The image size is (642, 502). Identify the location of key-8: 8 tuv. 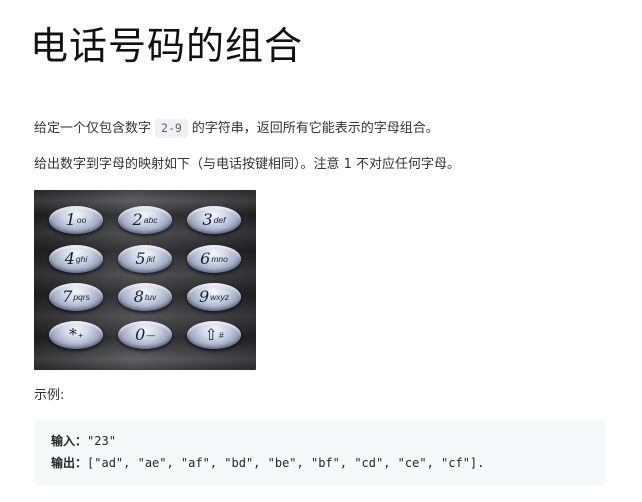
(145, 297).